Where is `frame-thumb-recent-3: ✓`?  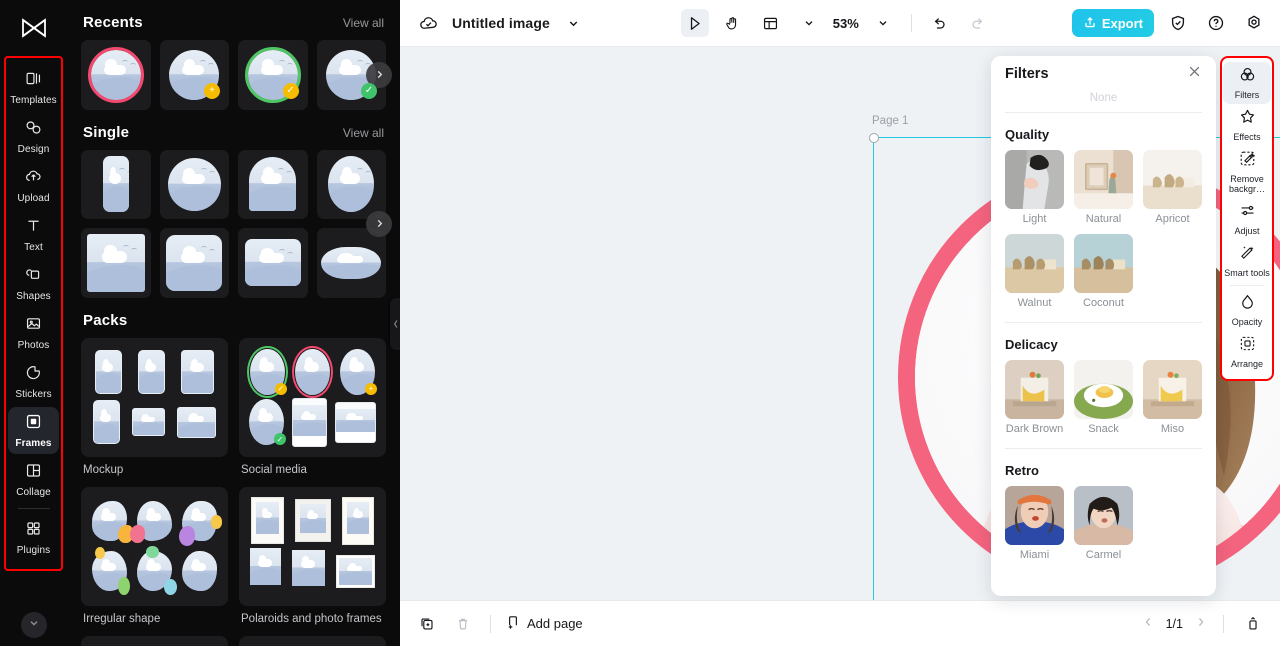 frame-thumb-recent-3: ✓ is located at coordinates (273, 75).